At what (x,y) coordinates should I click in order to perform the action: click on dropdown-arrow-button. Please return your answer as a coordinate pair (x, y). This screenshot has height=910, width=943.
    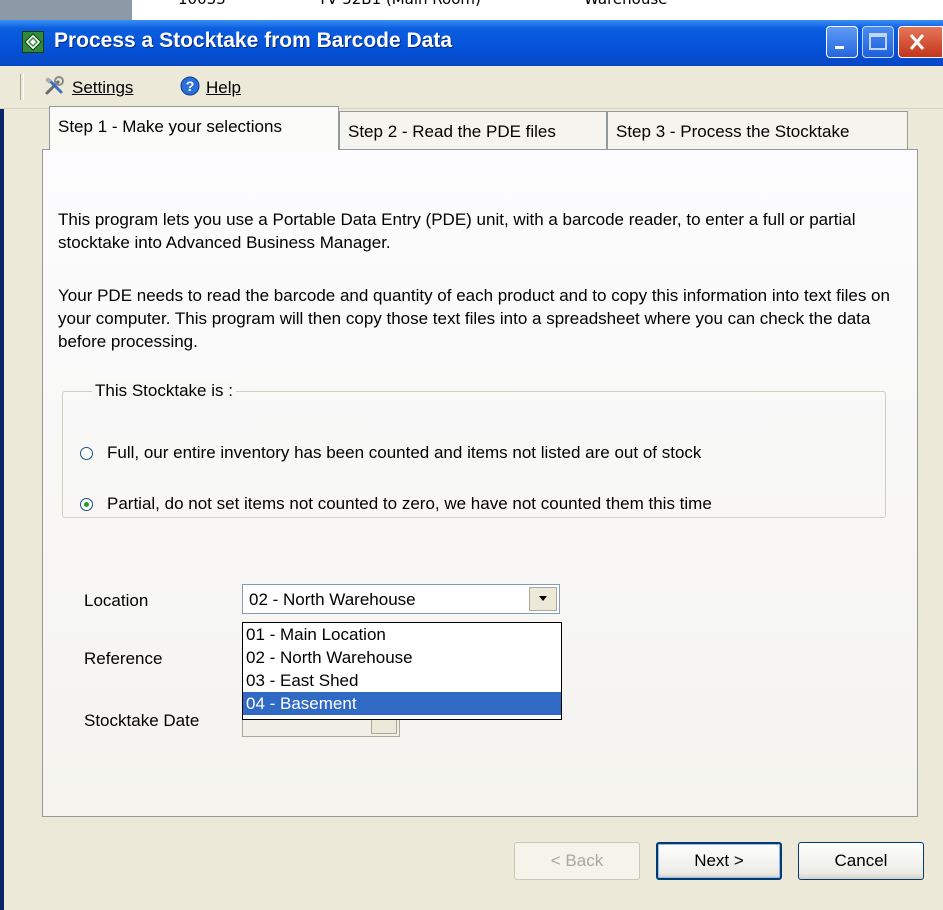
    Looking at the image, I should click on (543, 599).